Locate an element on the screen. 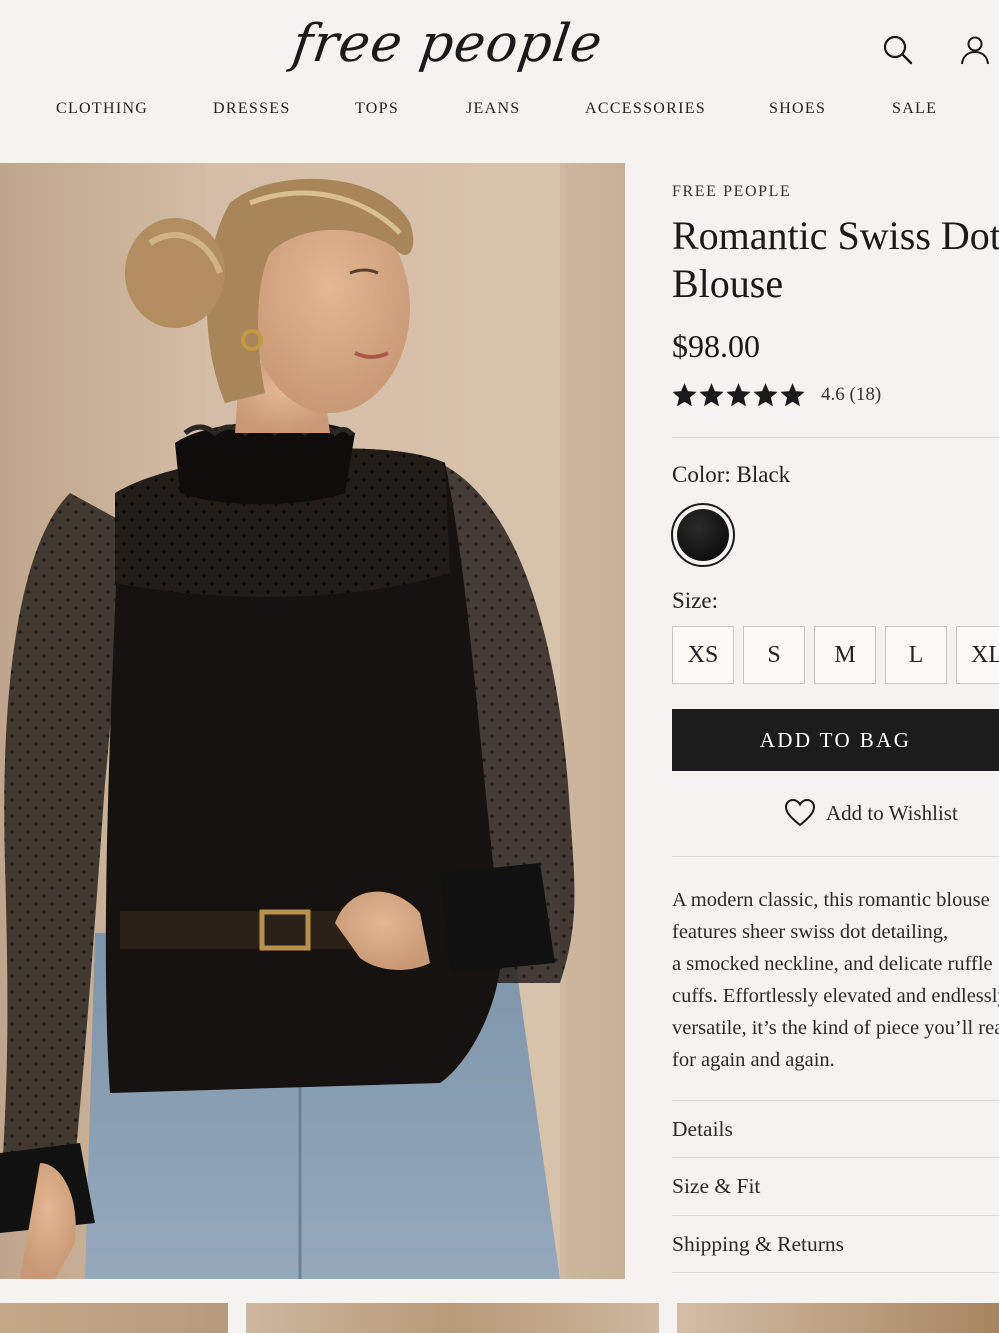 This screenshot has width=999, height=1333. account-icon is located at coordinates (975, 50).